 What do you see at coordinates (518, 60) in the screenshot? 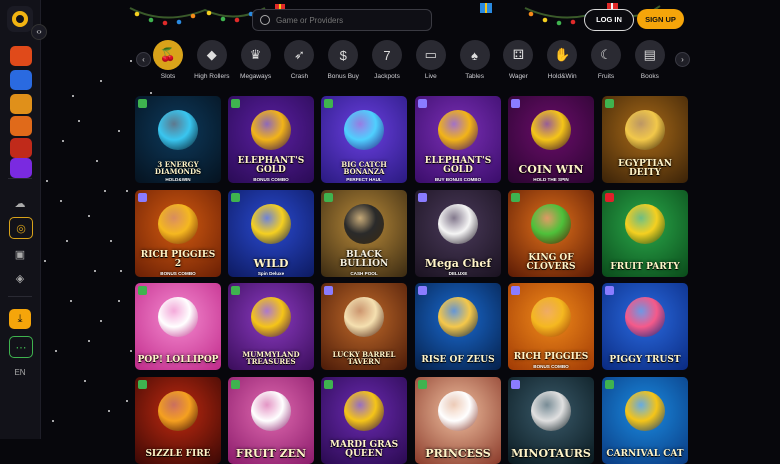
I see `category-wager: ⚃ Wager` at bounding box center [518, 60].